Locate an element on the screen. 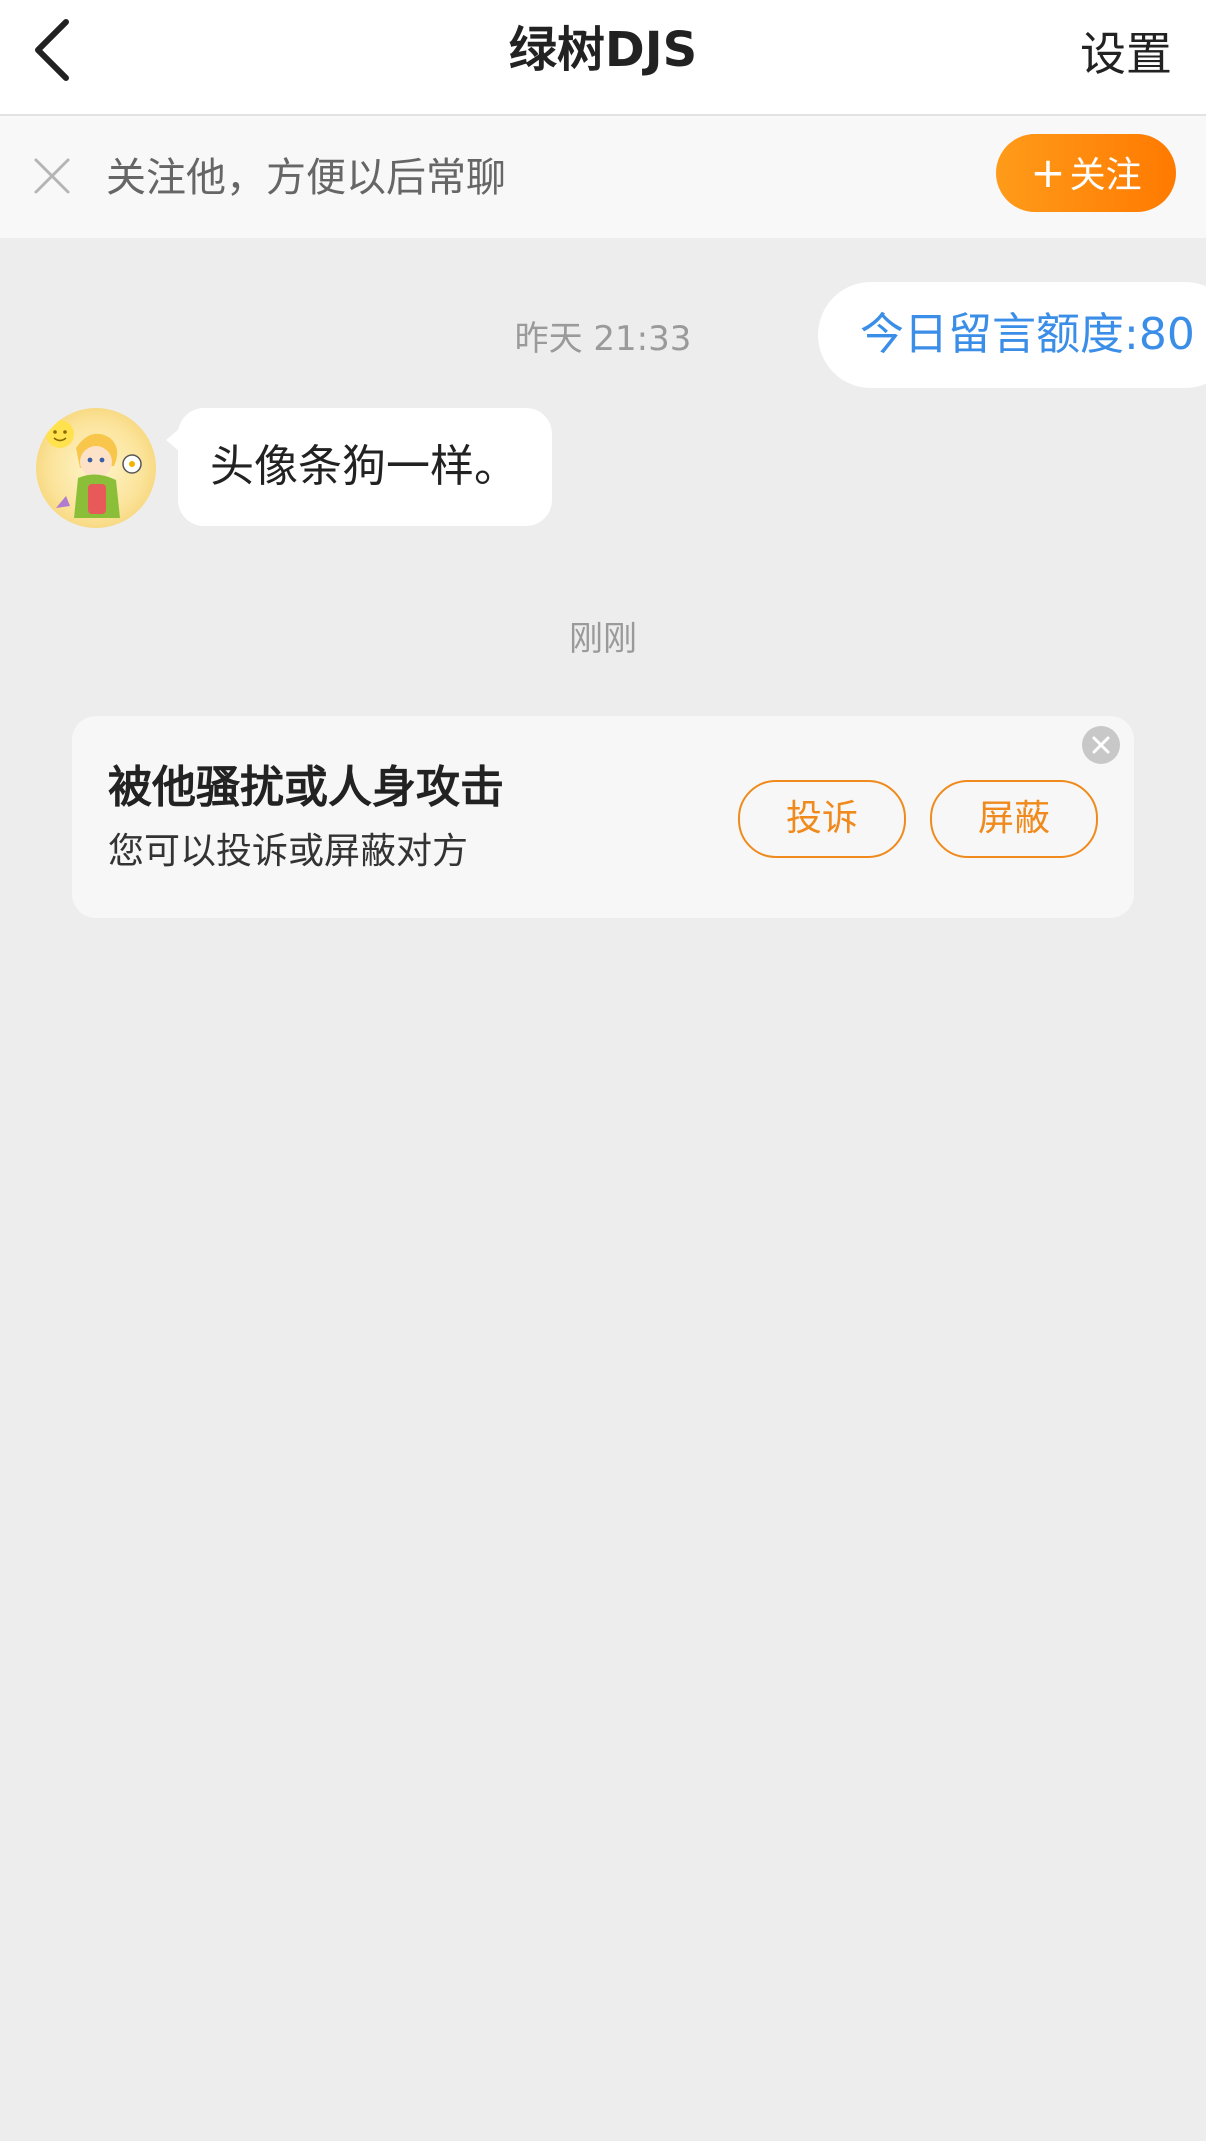 This screenshot has width=1206, height=2141. received-message-bubble: 头像条狗一样。 is located at coordinates (365, 467).